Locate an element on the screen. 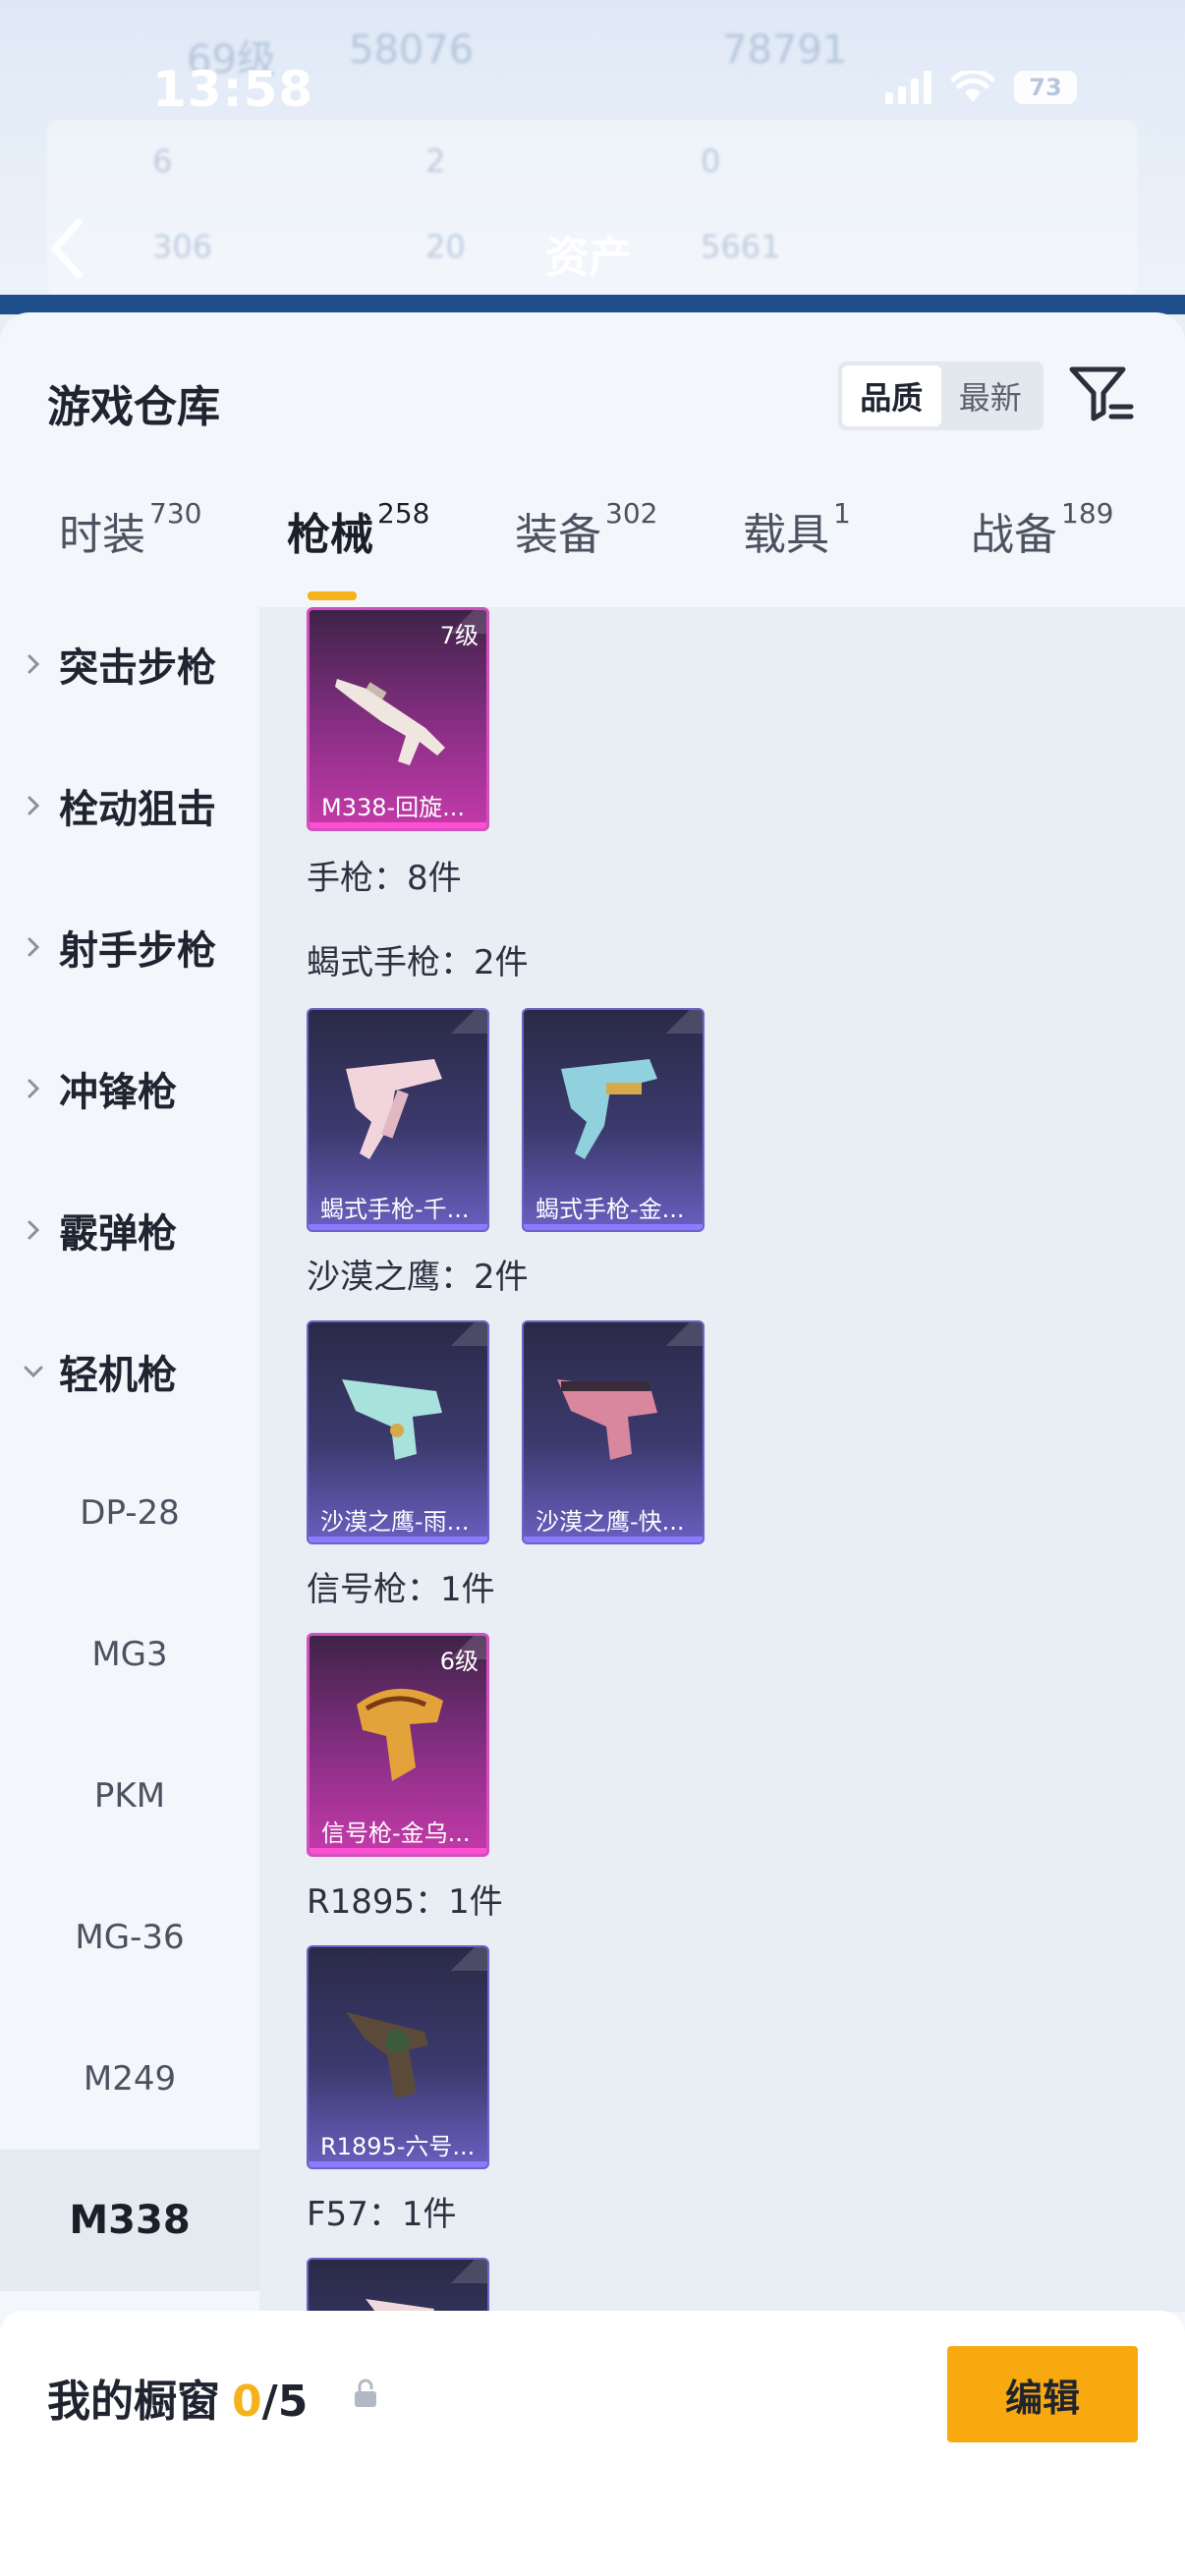  chevron-down-icon is located at coordinates (34, 1372).